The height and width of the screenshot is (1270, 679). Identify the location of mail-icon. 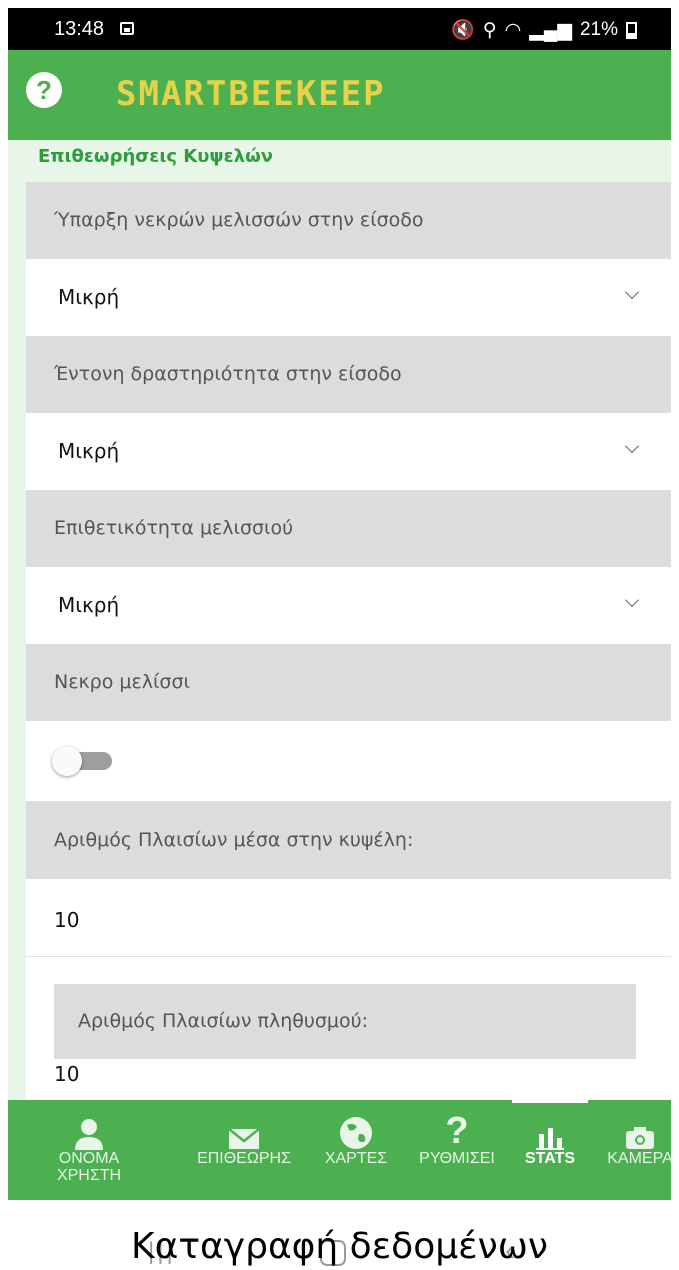
(244, 1125).